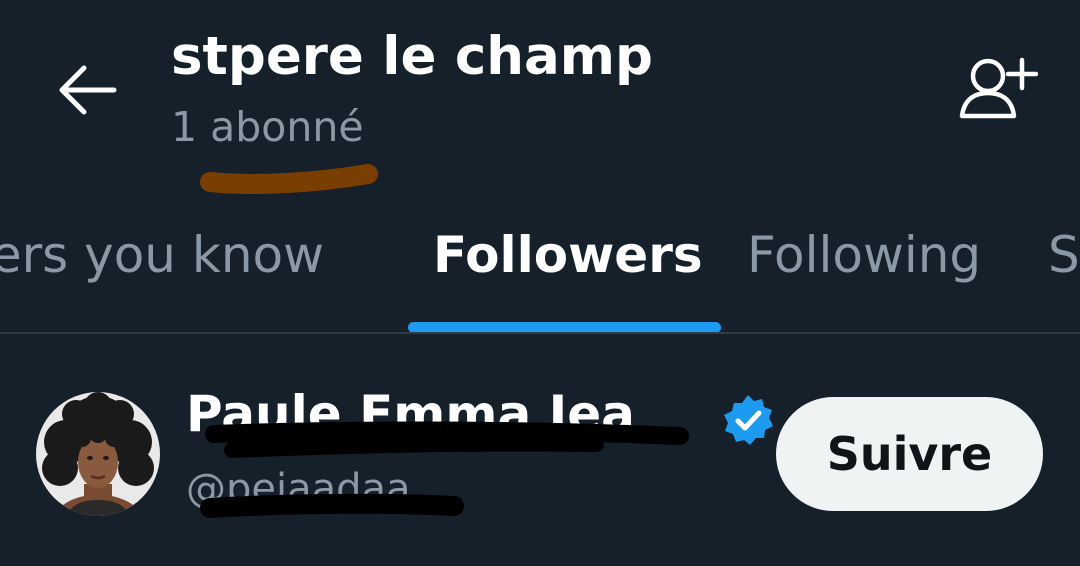 This screenshot has width=1080, height=566. Describe the element at coordinates (909, 454) in the screenshot. I see `follow-button: Suivre` at that location.